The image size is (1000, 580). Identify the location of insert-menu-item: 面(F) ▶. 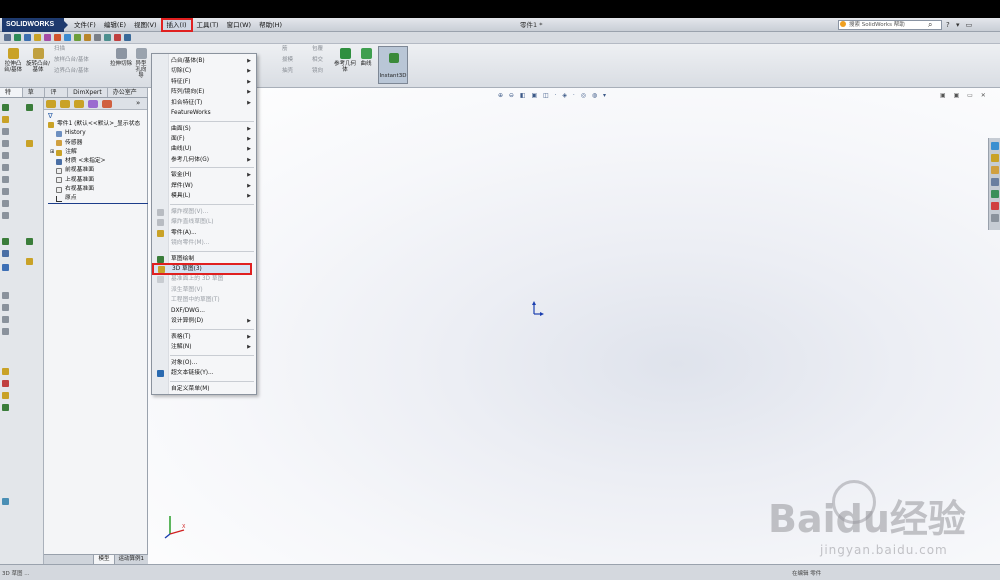
(204, 139).